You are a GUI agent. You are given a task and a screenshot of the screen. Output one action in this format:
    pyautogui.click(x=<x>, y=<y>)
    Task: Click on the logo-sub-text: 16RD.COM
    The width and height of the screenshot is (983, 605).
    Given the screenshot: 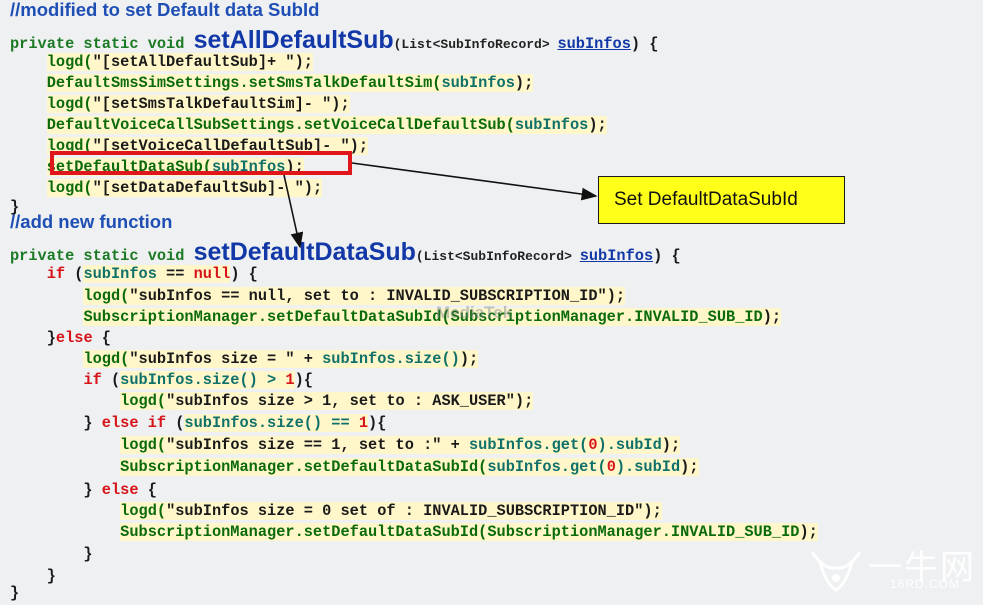 What is the action you would take?
    pyautogui.click(x=925, y=584)
    